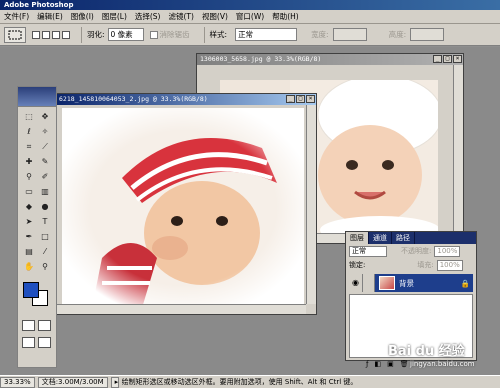  What do you see at coordinates (380, 238) in the screenshot?
I see `tab-channels: 通道` at bounding box center [380, 238].